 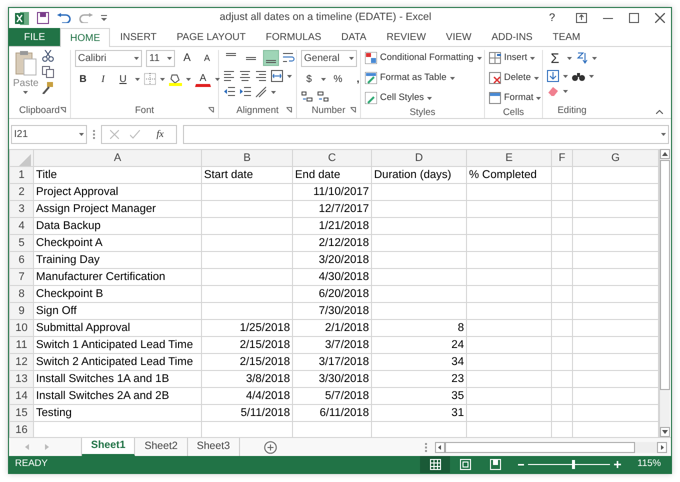 What do you see at coordinates (150, 79) in the screenshot?
I see `borders-icon` at bounding box center [150, 79].